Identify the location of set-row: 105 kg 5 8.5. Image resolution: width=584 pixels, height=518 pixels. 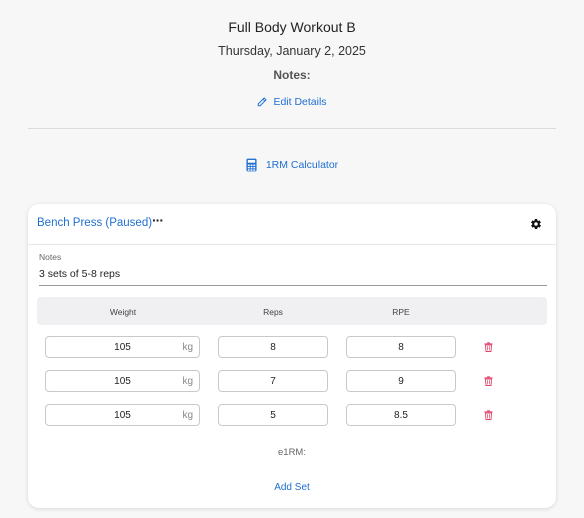
(292, 416).